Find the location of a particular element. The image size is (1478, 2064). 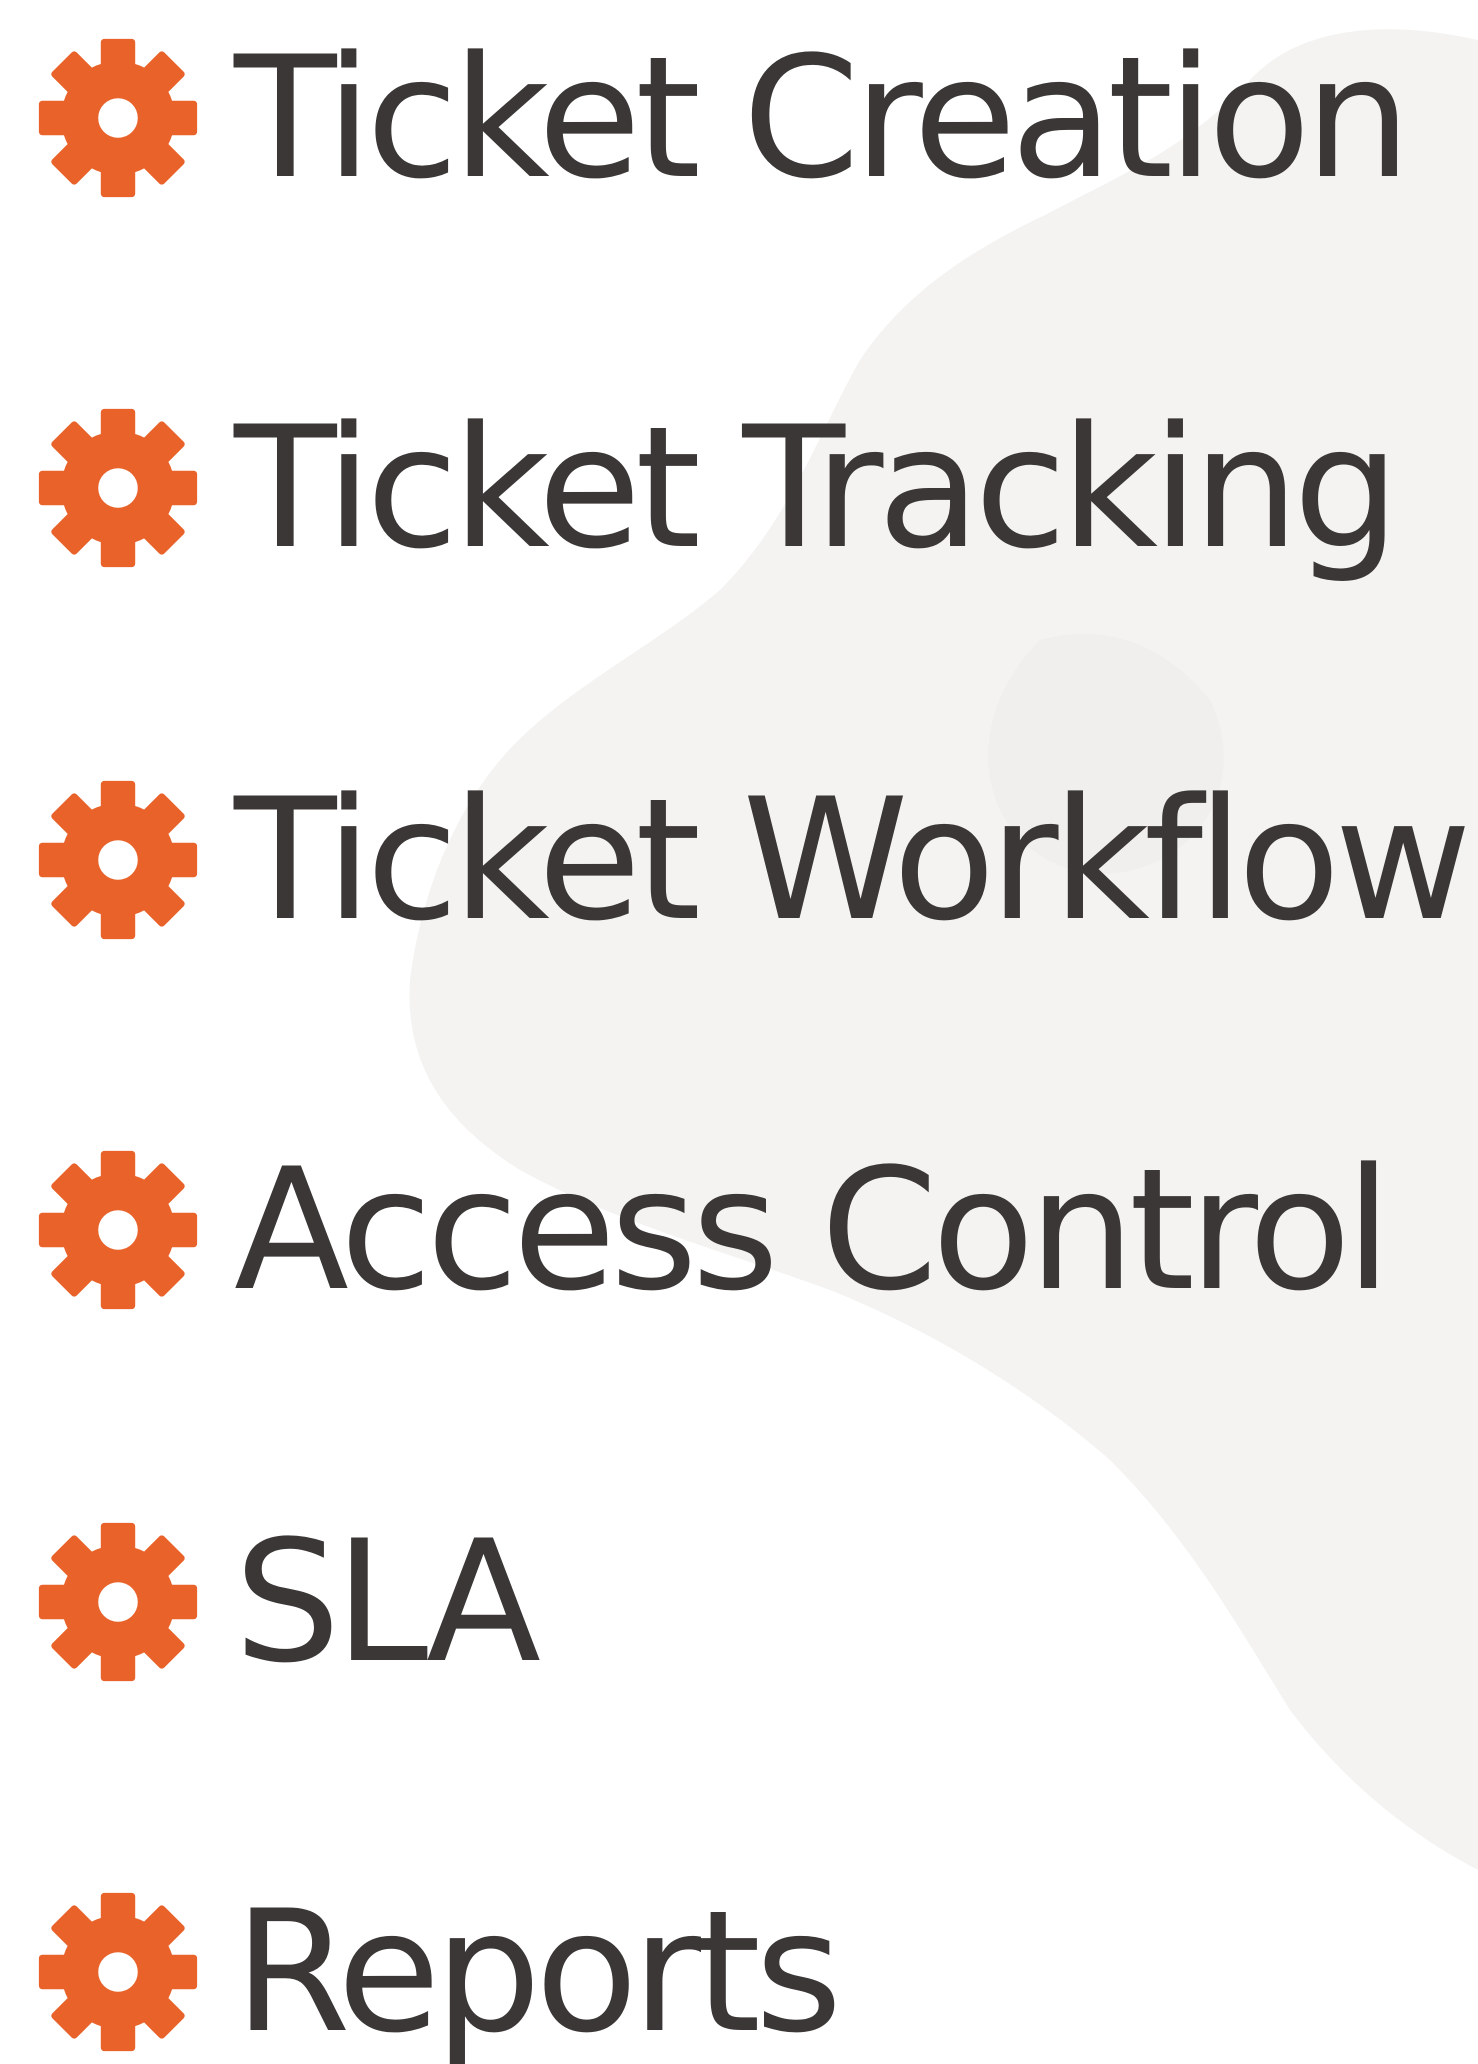

feature-label-reports: Reports is located at coordinates (538, 1969).